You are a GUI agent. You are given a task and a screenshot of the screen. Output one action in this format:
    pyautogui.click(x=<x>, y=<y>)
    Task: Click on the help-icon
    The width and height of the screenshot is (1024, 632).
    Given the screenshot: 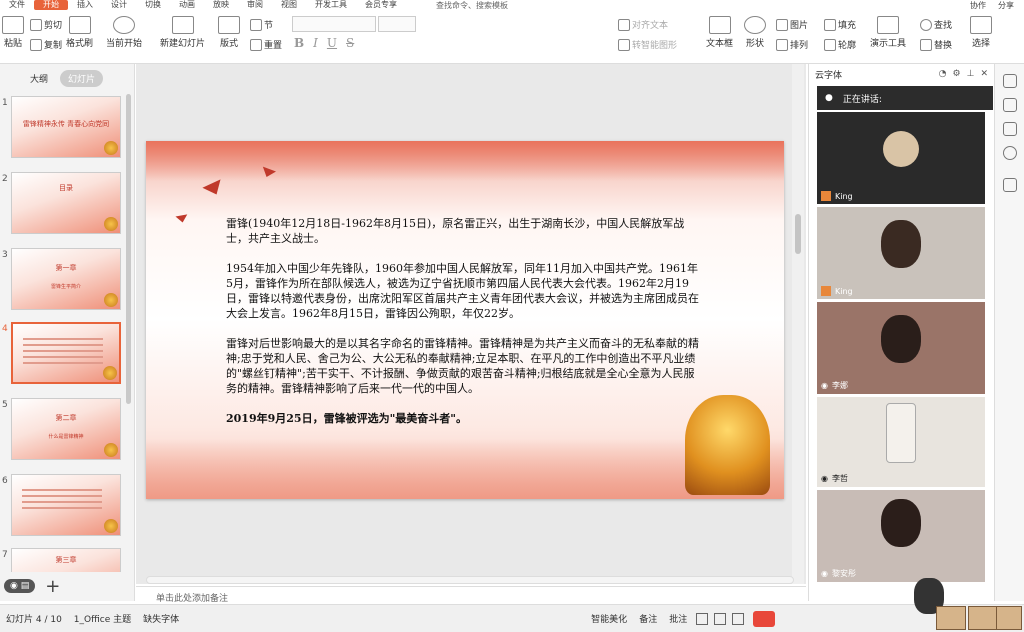 What is the action you would take?
    pyautogui.click(x=1009, y=153)
    